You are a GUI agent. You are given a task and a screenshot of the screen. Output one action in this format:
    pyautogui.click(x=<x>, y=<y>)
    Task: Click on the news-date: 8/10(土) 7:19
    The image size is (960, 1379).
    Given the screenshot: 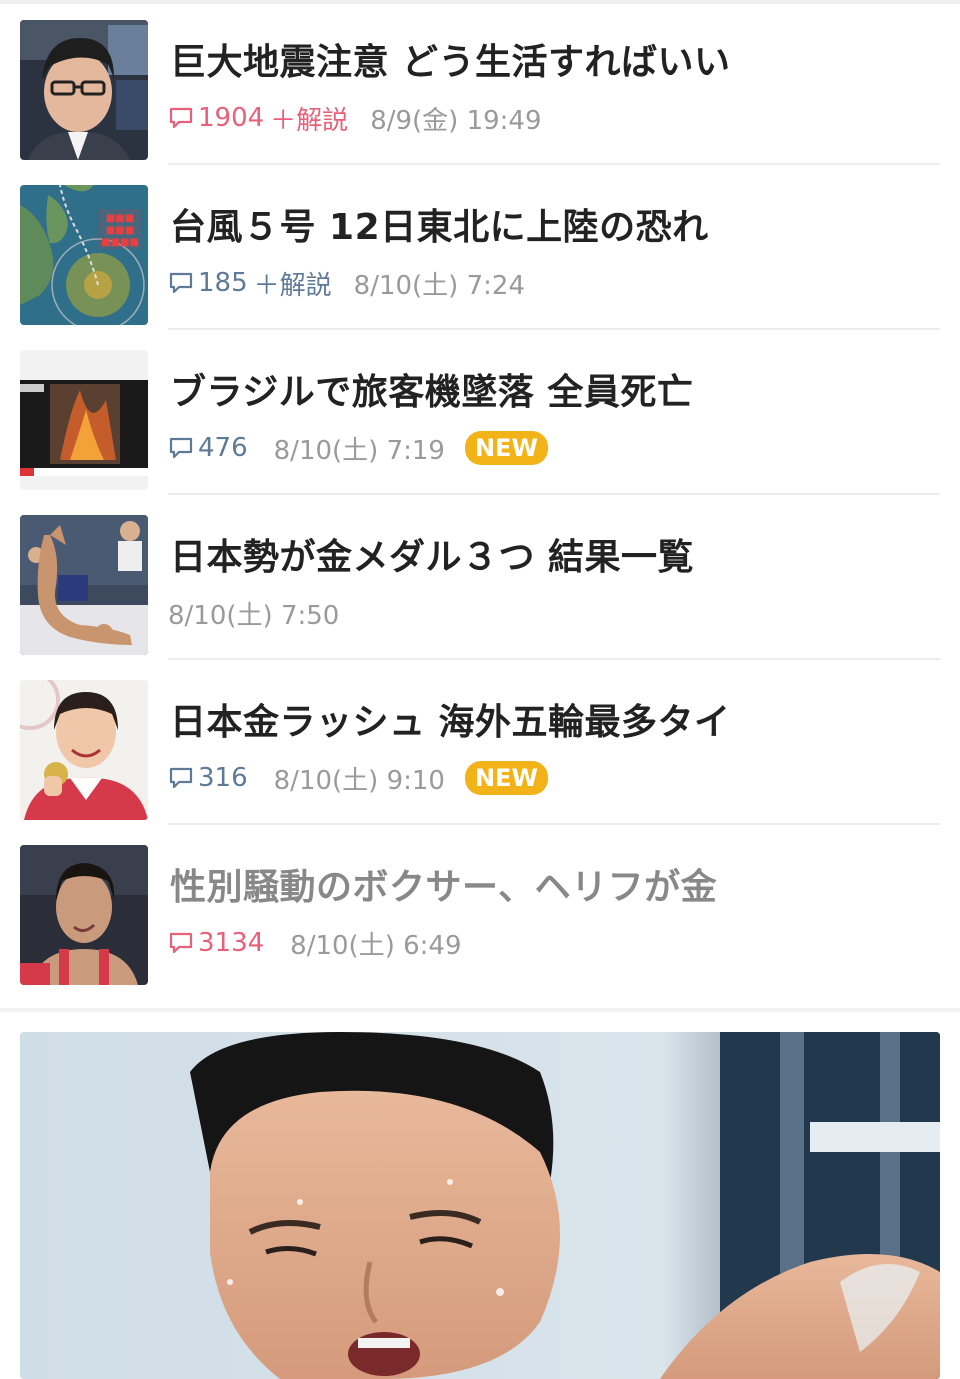 What is the action you would take?
    pyautogui.click(x=359, y=450)
    